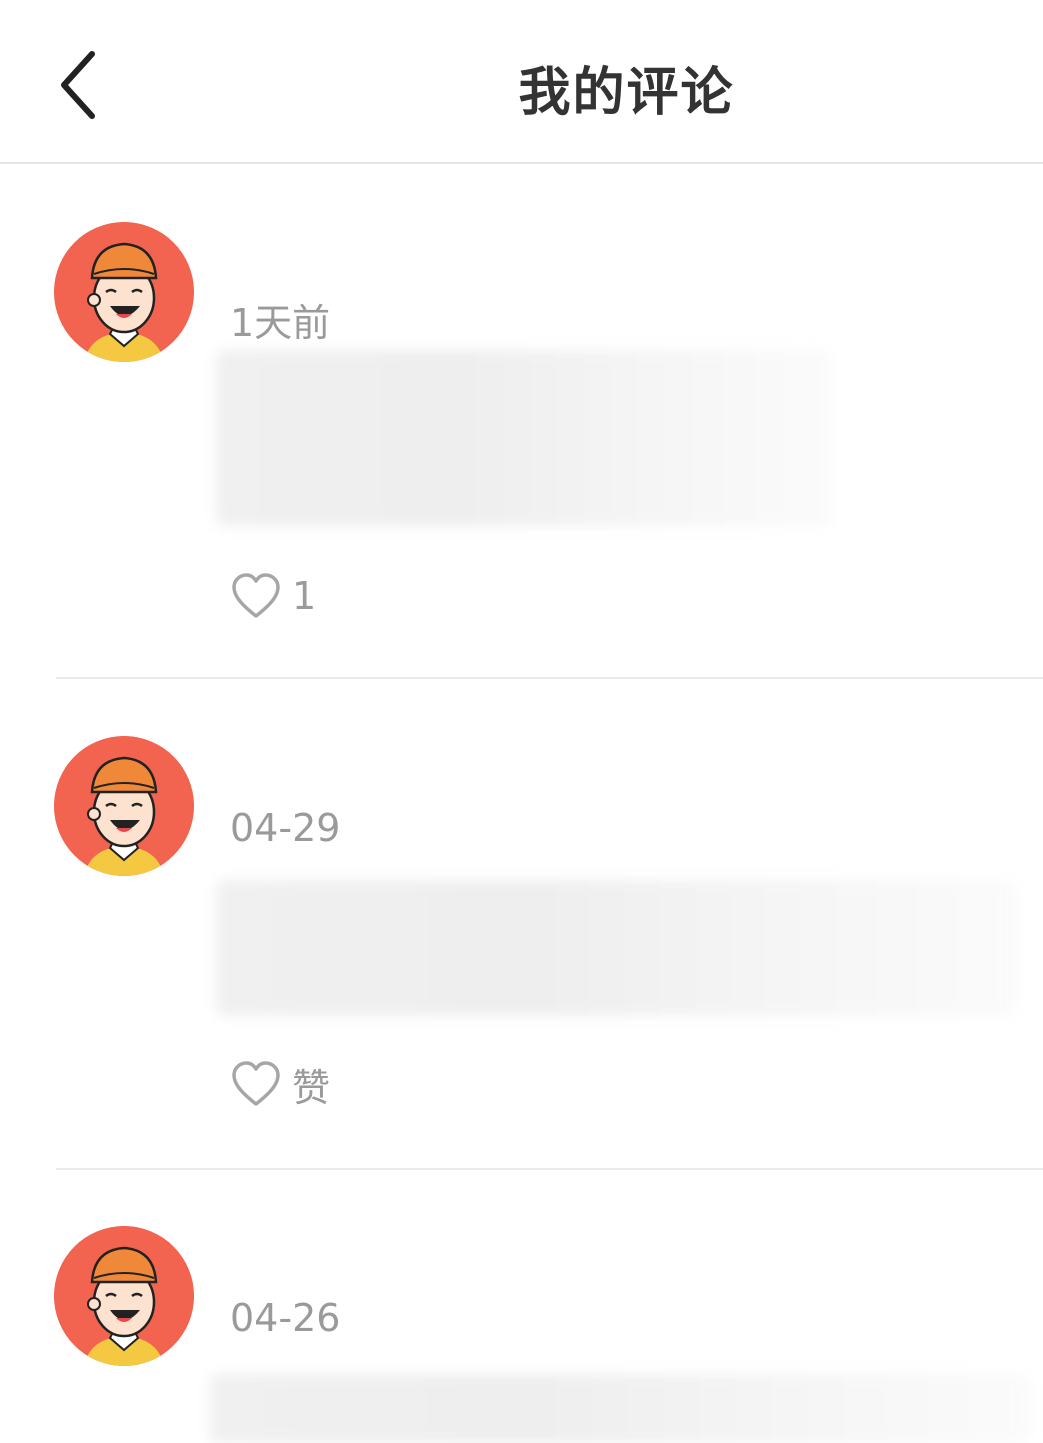  I want to click on like-count: 1, so click(304, 596).